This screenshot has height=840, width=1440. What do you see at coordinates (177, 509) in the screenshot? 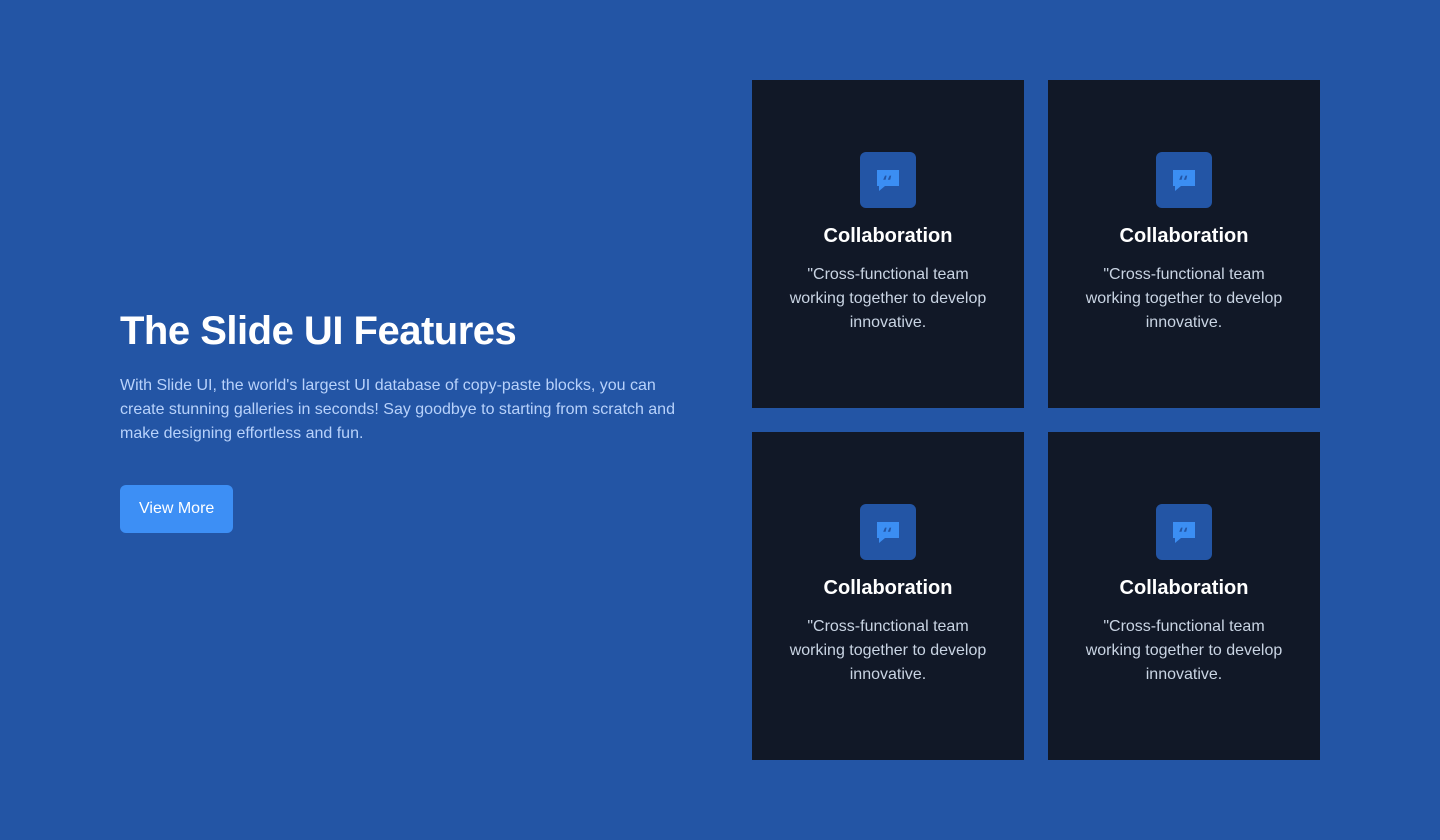
I see `view-more-button: View More` at bounding box center [177, 509].